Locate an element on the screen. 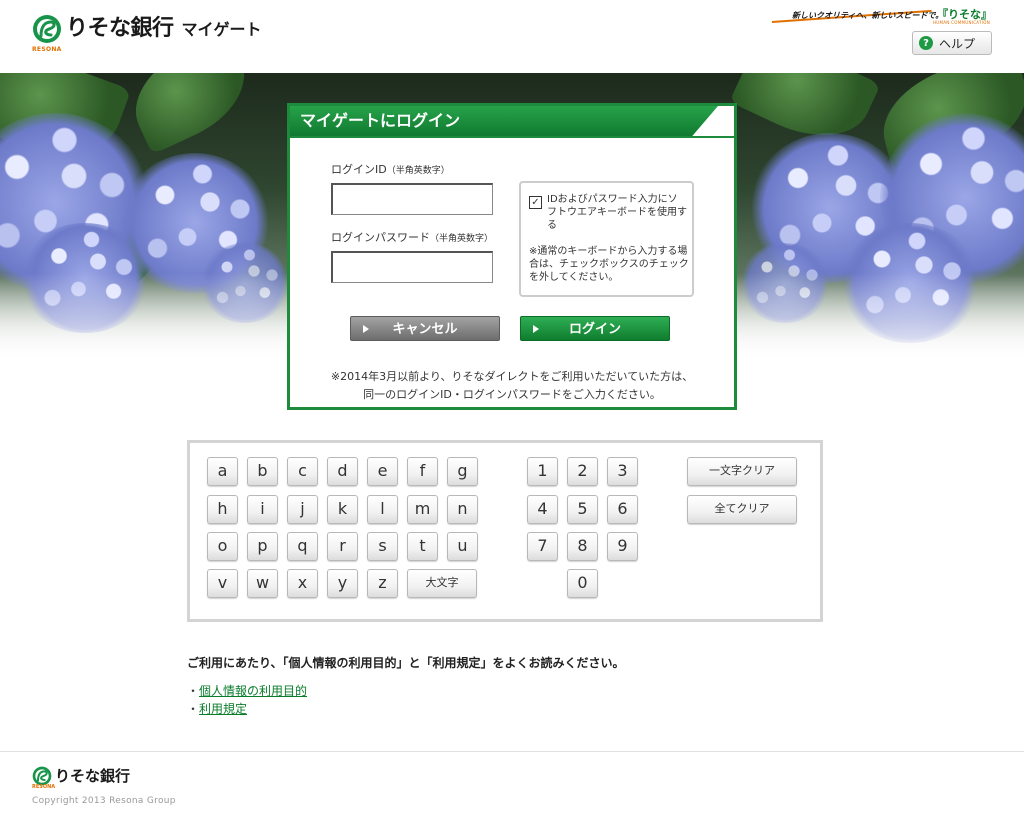 This screenshot has width=1024, height=820. key-b: b is located at coordinates (262, 471).